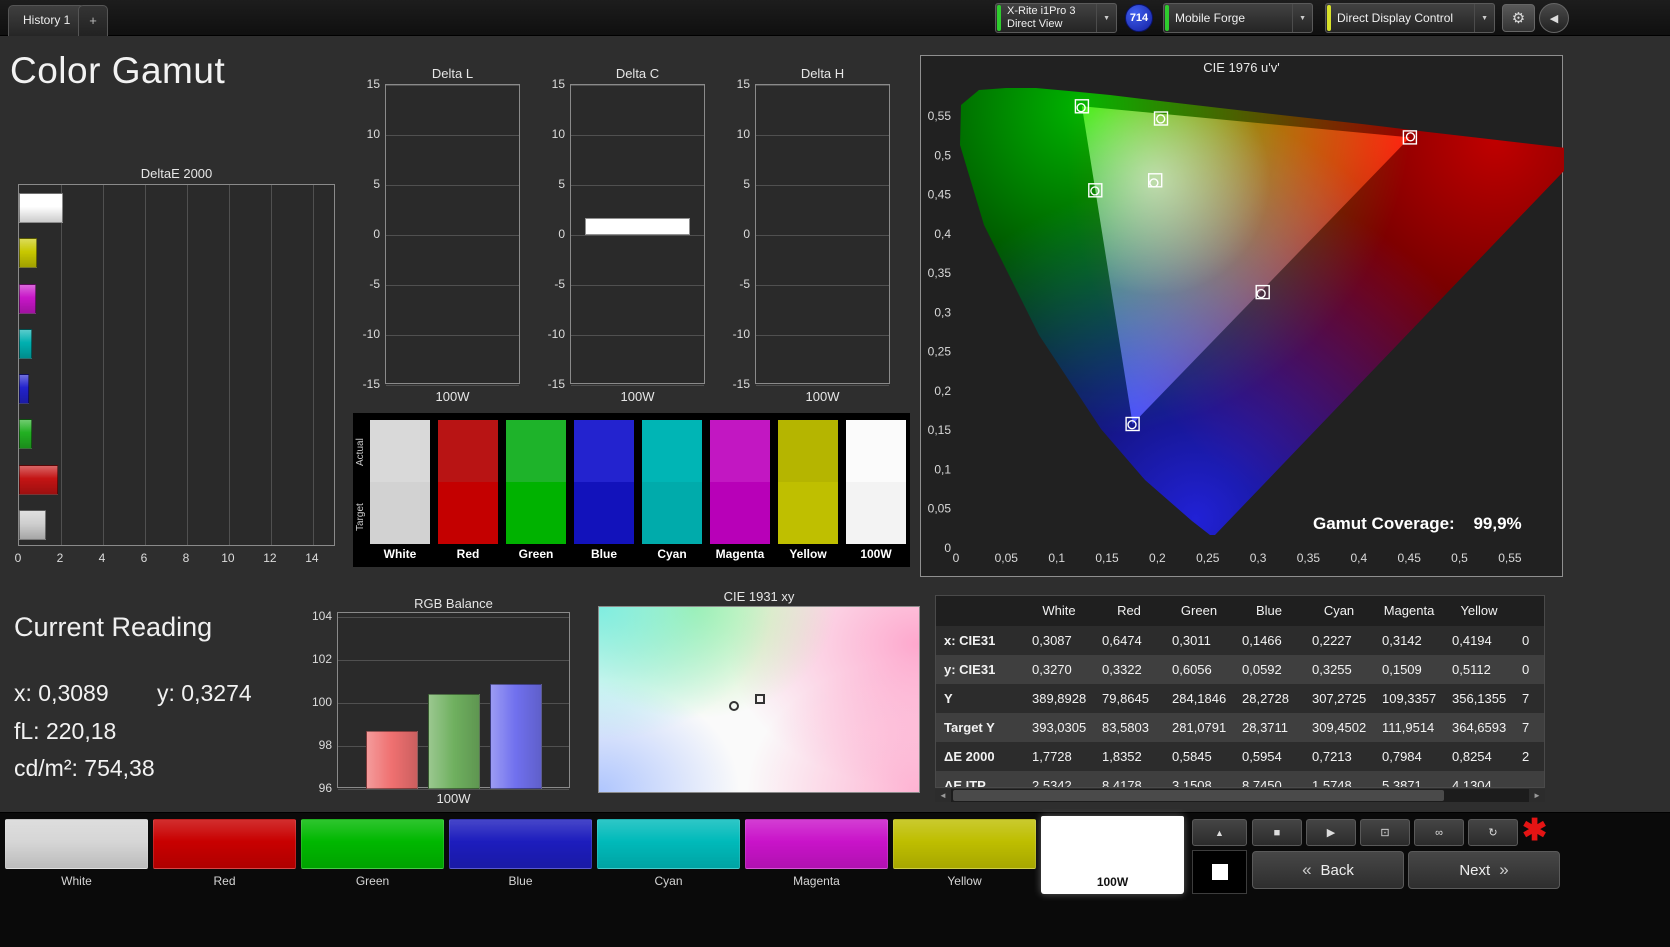 The width and height of the screenshot is (1670, 947). I want to click on play-button: ▶, so click(1331, 832).